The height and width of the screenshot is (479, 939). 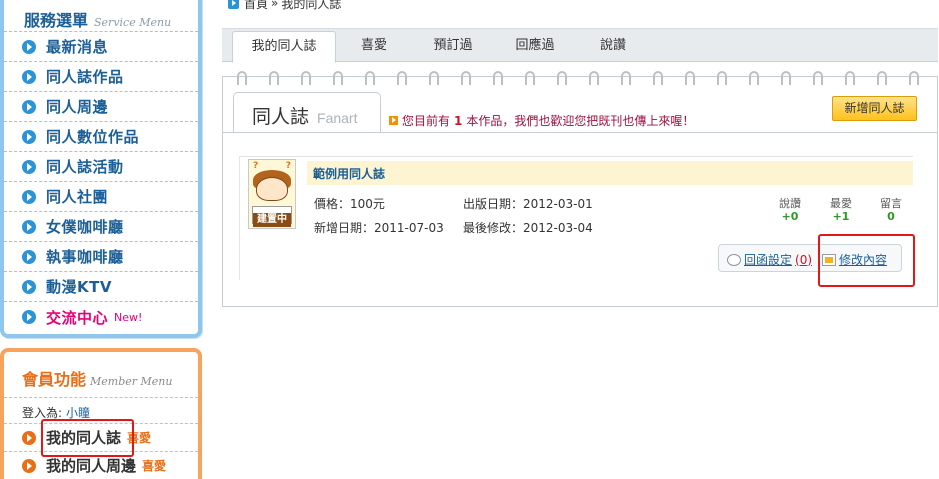 I want to click on service-menu-title-en: Service Menu, so click(x=133, y=22).